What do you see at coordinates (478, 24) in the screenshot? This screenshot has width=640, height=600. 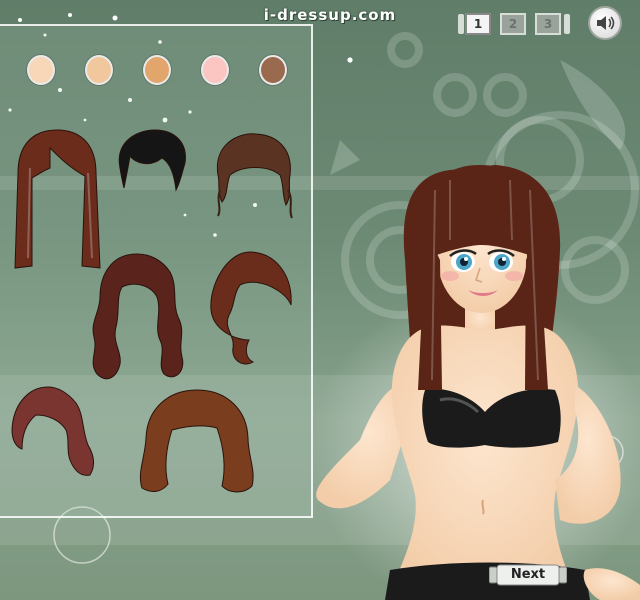 I see `step-1-button: 1` at bounding box center [478, 24].